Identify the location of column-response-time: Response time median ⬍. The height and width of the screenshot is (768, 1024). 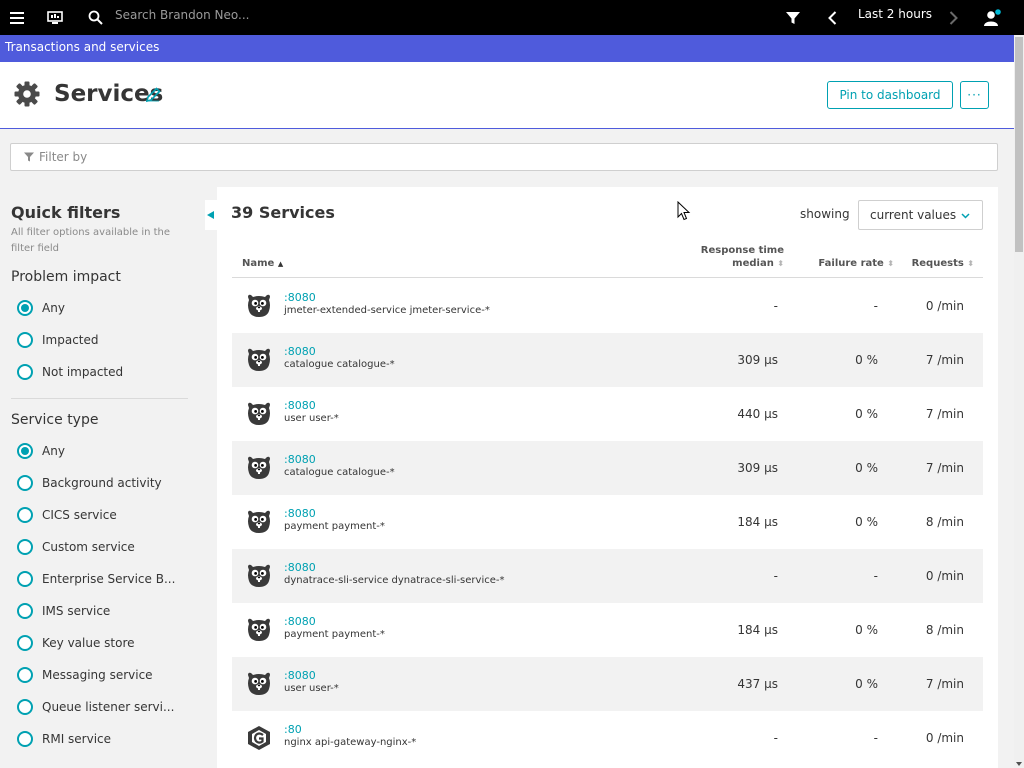
(737, 257).